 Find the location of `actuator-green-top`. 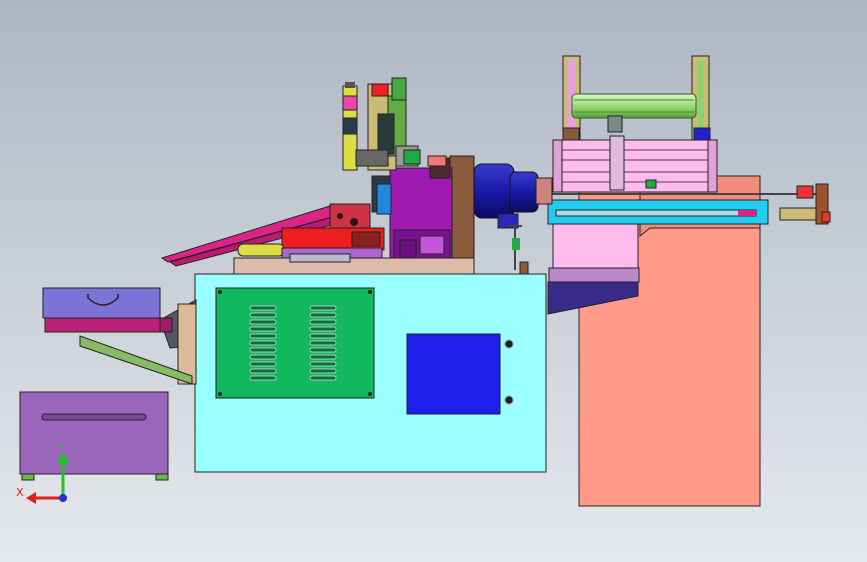

actuator-green-top is located at coordinates (399, 89).